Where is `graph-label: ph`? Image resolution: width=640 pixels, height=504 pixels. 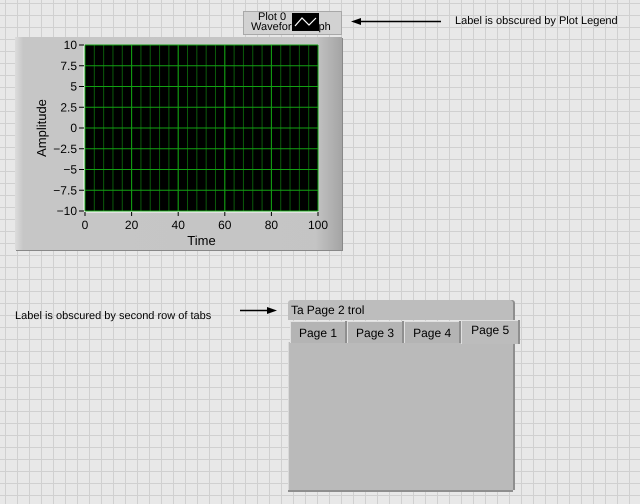 graph-label: ph is located at coordinates (324, 27).